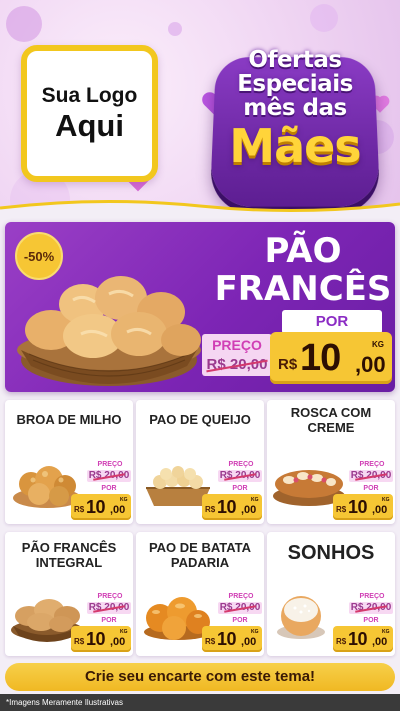  I want to click on featured-product-name: PÃO FRANCÊS, so click(303, 270).